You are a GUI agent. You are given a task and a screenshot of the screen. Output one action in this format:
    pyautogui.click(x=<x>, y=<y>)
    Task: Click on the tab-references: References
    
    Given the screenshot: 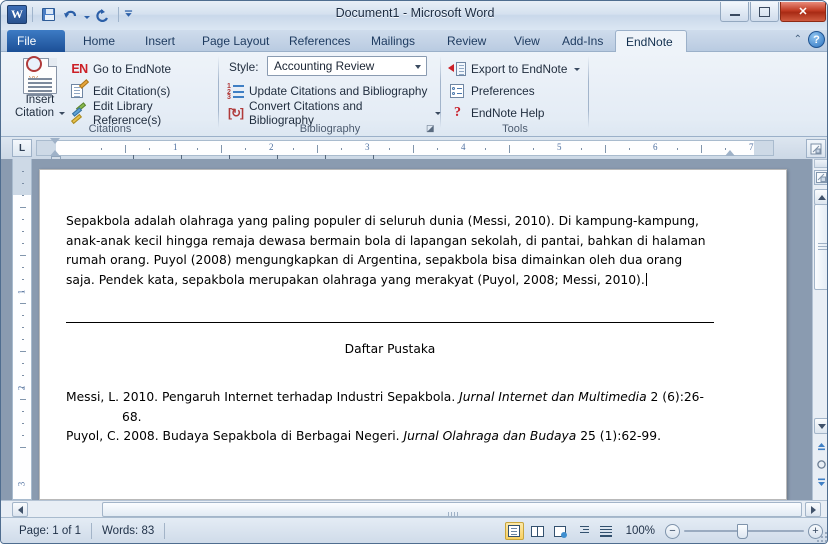 What is the action you would take?
    pyautogui.click(x=319, y=41)
    